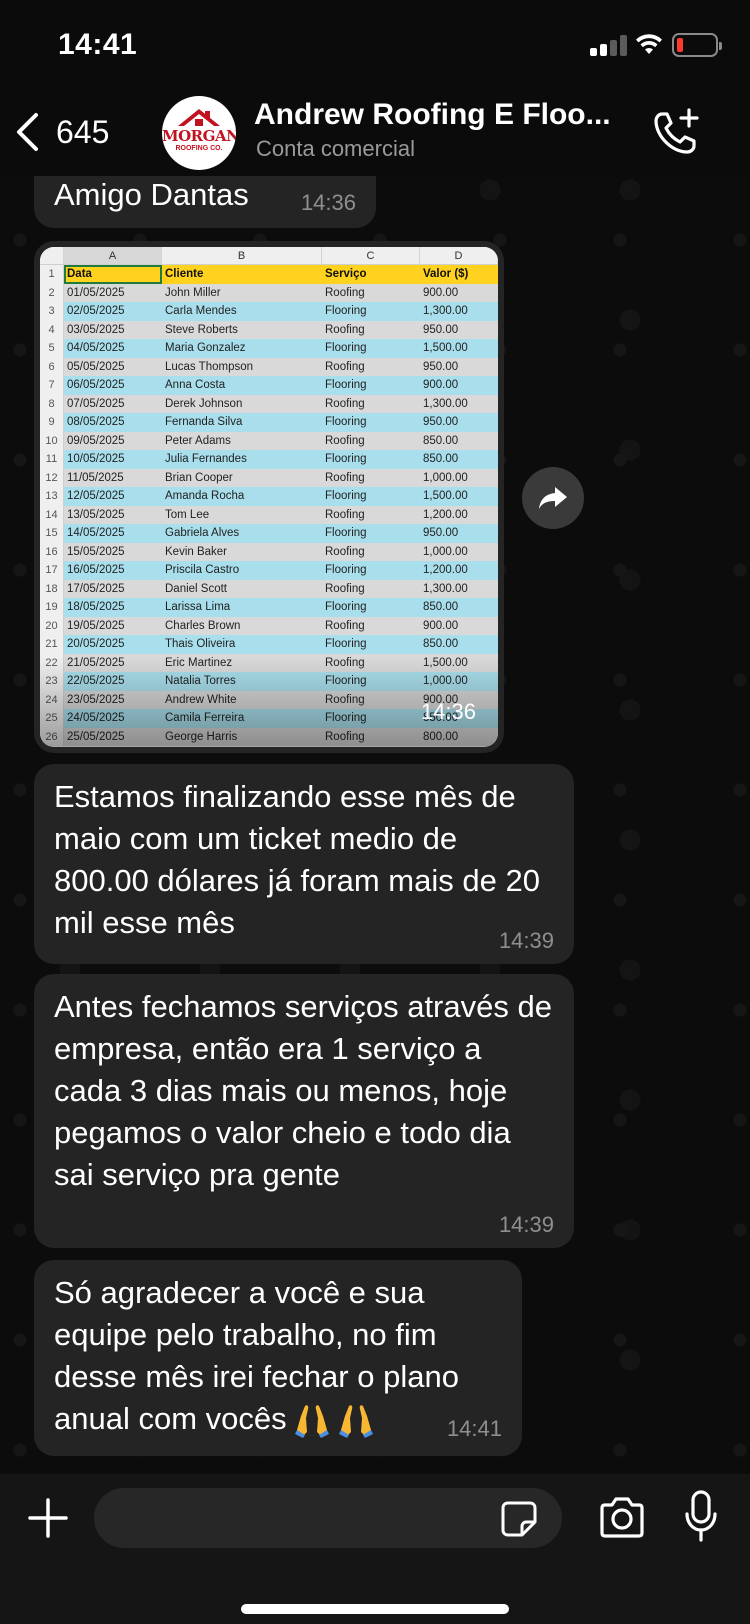 This screenshot has width=750, height=1624. I want to click on table-row: 7 06/05/2025 Anna Costa Flooring 900.00, so click(269, 385).